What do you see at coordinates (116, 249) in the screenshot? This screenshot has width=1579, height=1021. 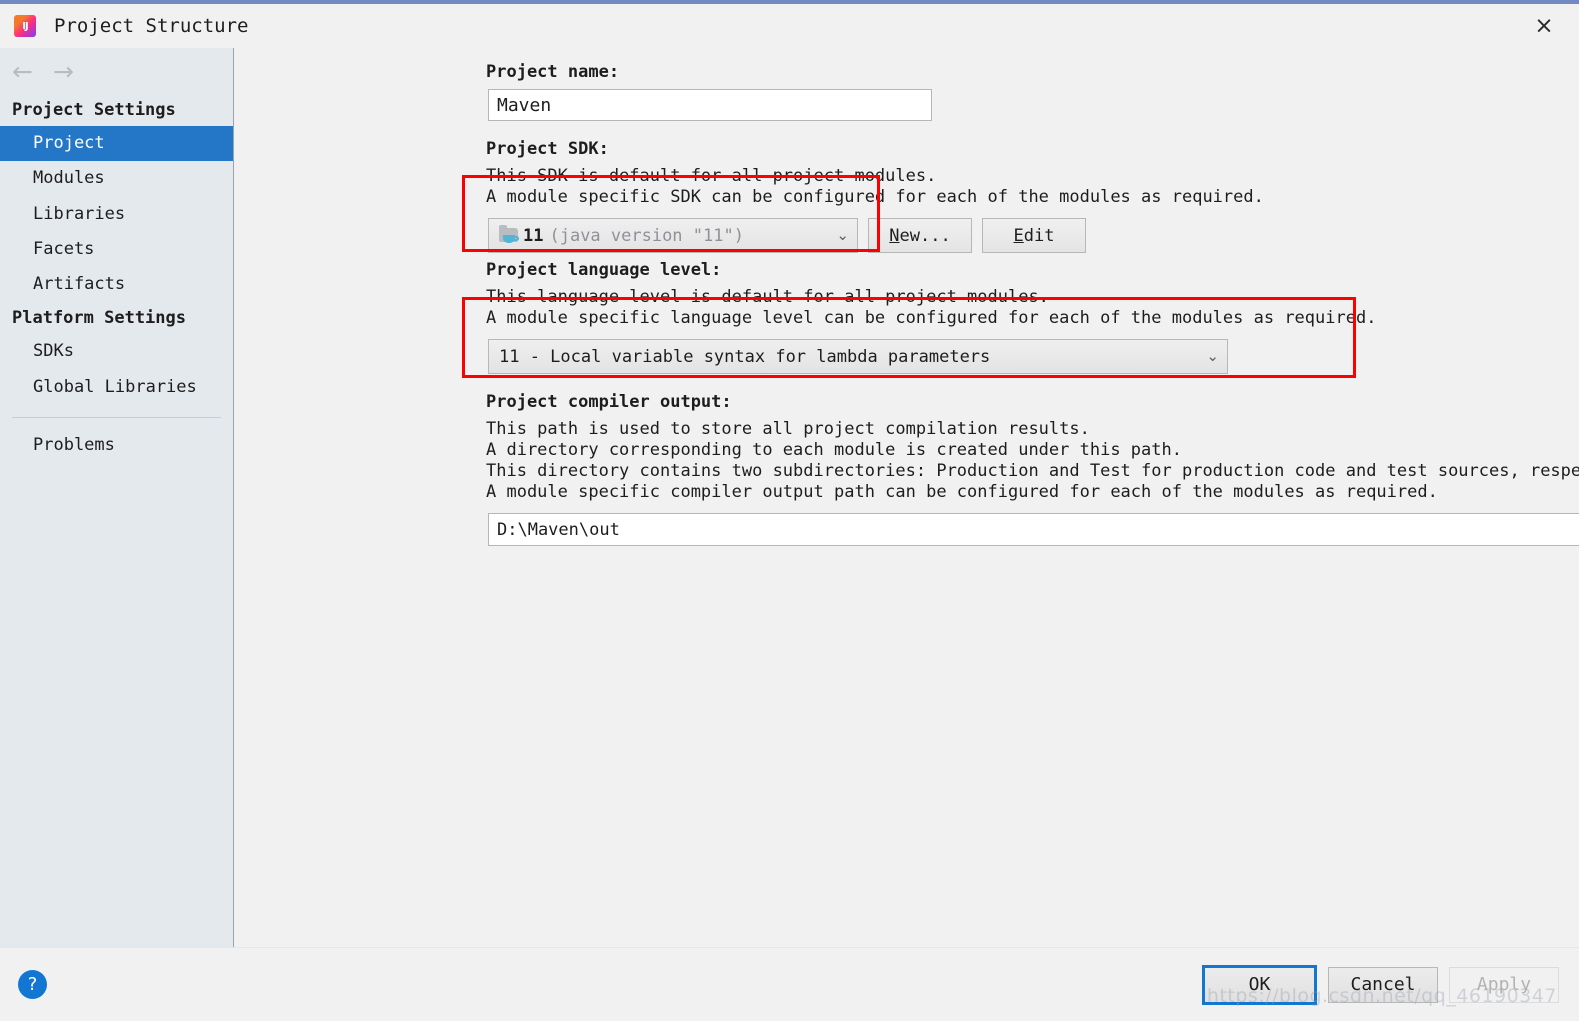 I see `sidebar-item-facets: Facets` at bounding box center [116, 249].